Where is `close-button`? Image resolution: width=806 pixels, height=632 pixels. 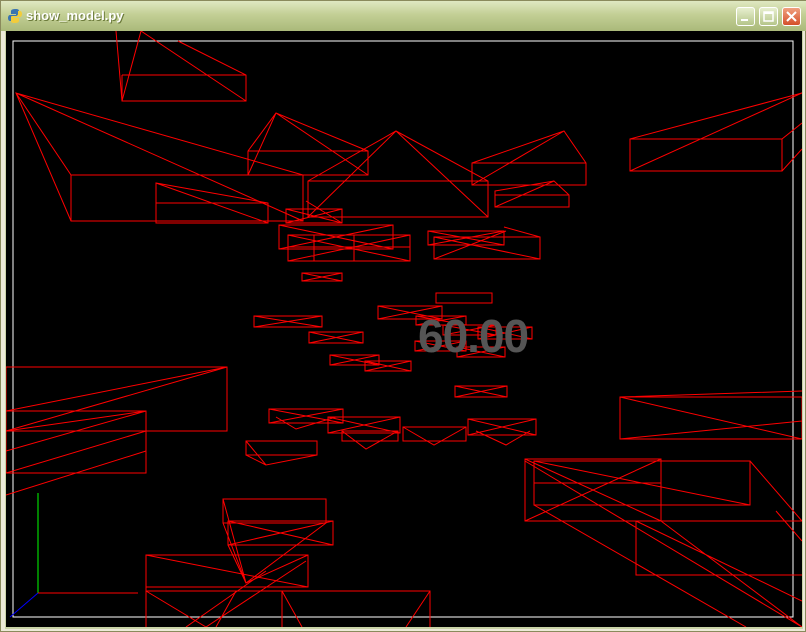
close-button is located at coordinates (791, 16).